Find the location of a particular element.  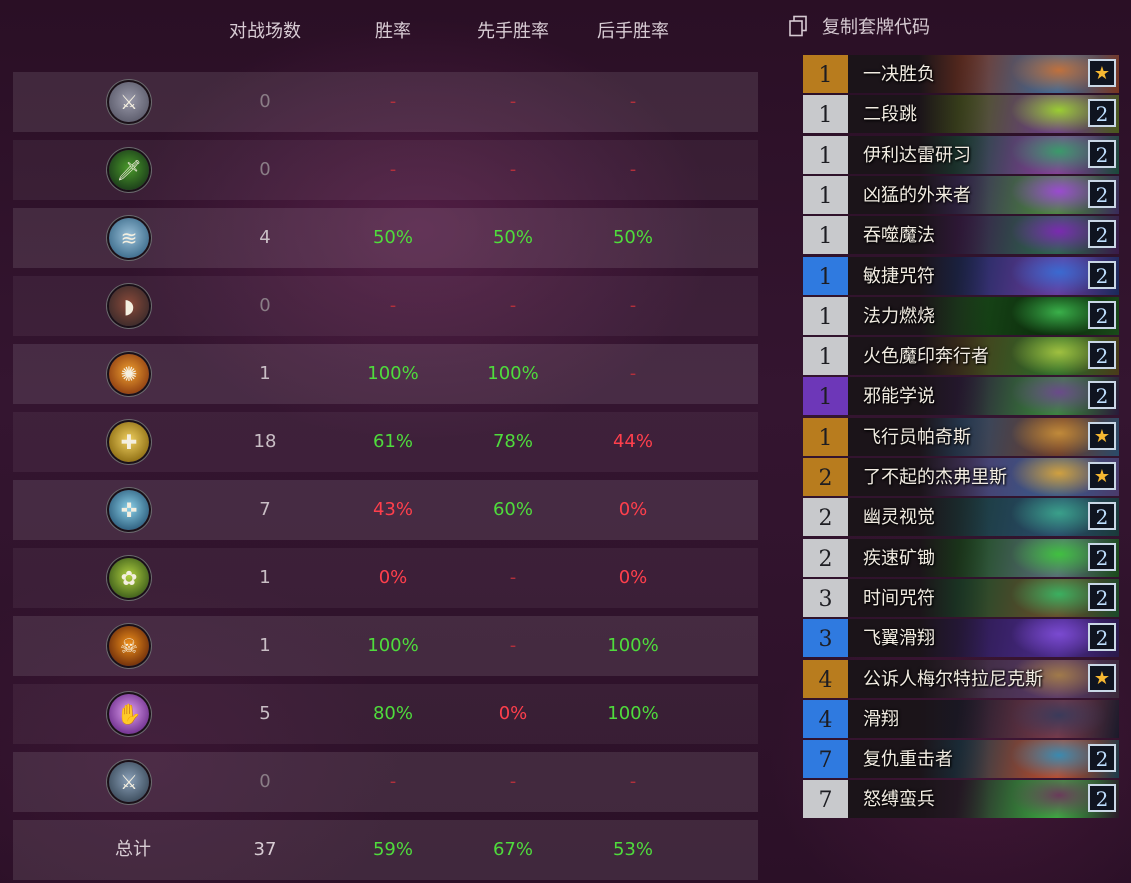

death-knight-class-icon: ⚔ is located at coordinates (129, 782).